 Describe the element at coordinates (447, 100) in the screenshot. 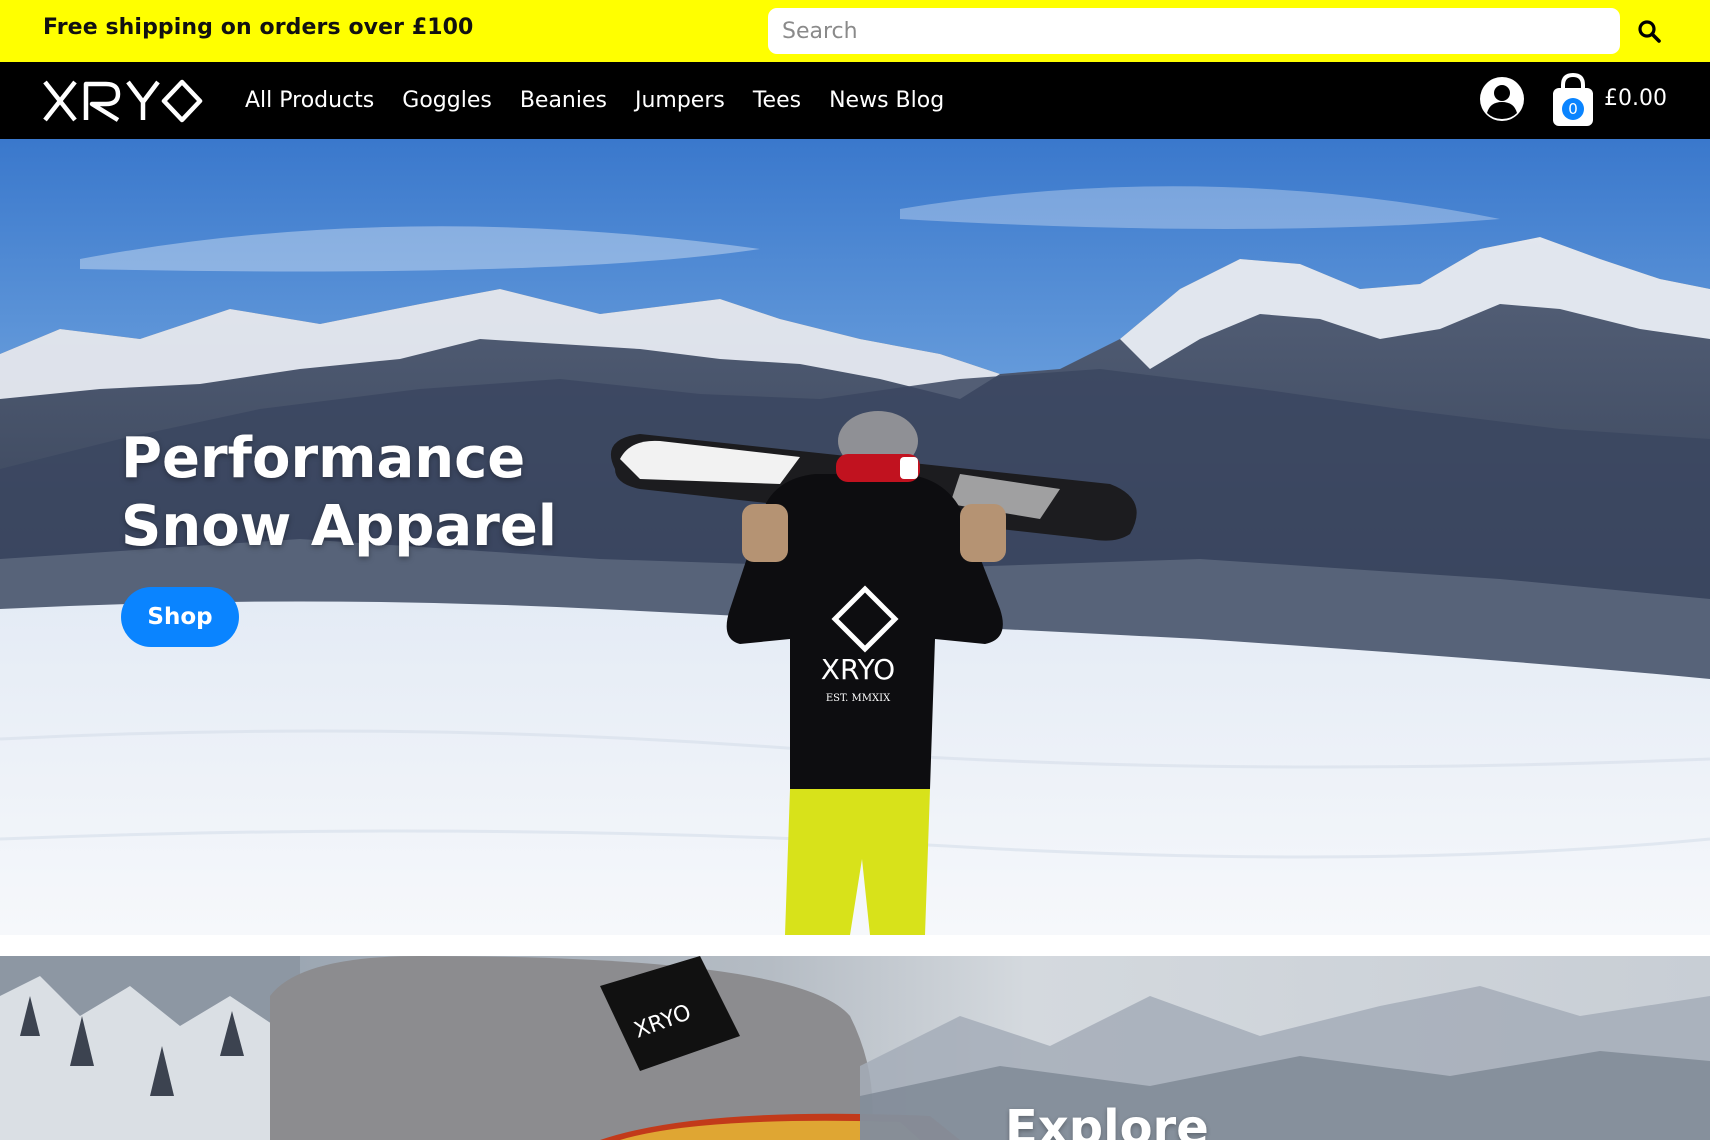

I see `nav-item-goggles: Goggles` at that location.